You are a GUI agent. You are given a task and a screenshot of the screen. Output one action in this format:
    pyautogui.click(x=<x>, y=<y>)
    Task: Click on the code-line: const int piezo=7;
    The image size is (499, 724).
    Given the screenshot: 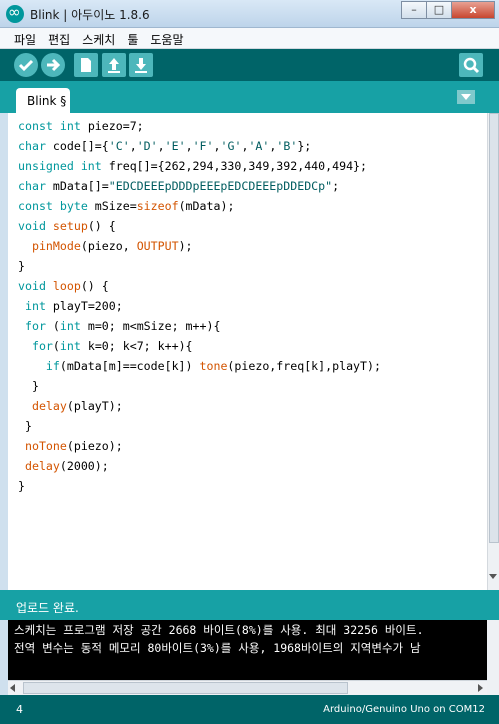 What is the action you would take?
    pyautogui.click(x=199, y=126)
    